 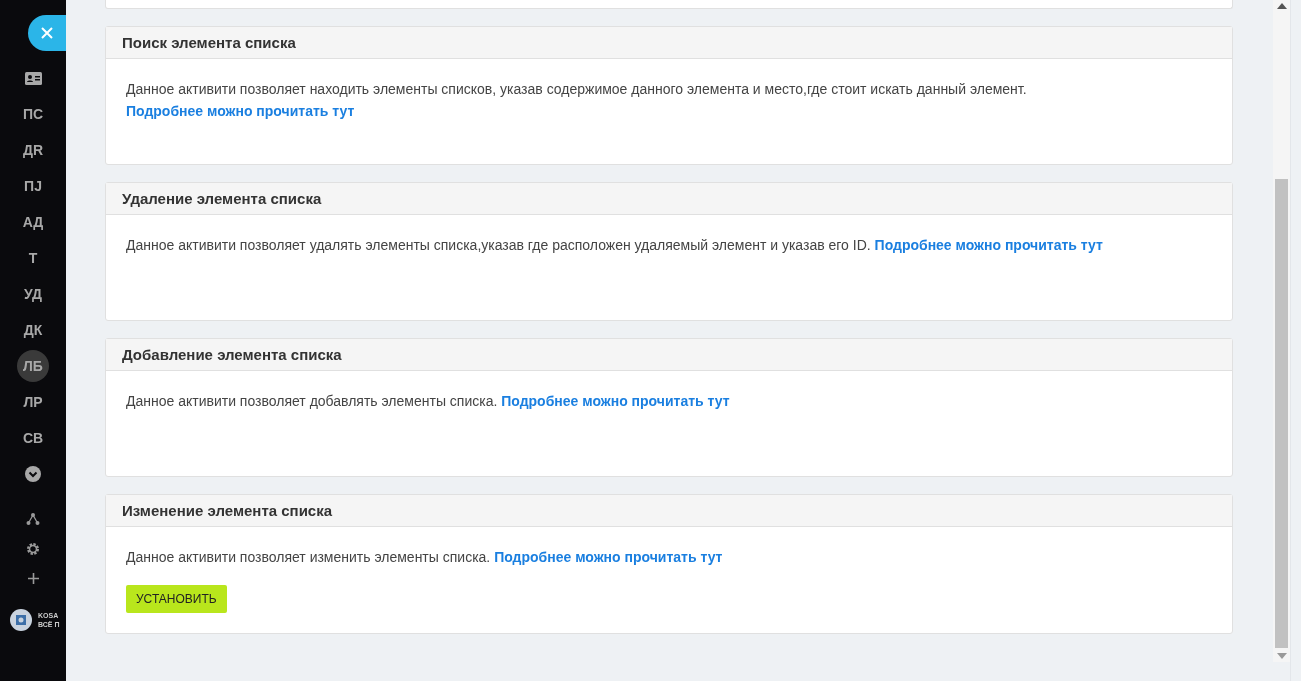 What do you see at coordinates (33, 258) in the screenshot?
I see `sidebar-item: Т` at bounding box center [33, 258].